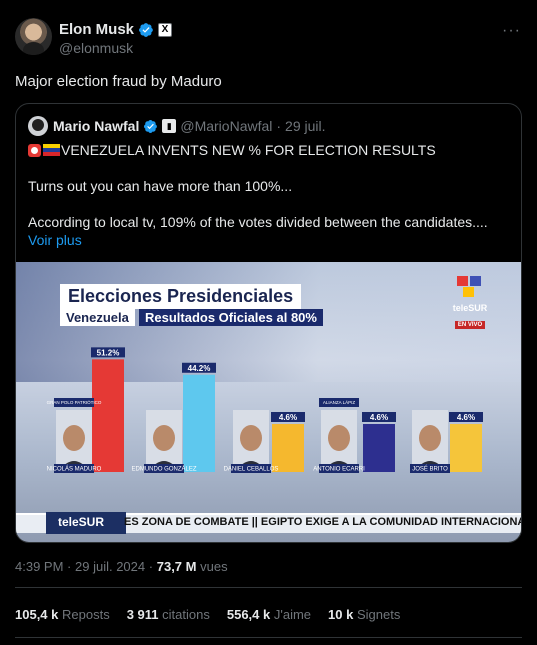 Image resolution: width=537 pixels, height=645 pixels. Describe the element at coordinates (305, 126) in the screenshot. I see `quote-date: 29 juil.` at that location.